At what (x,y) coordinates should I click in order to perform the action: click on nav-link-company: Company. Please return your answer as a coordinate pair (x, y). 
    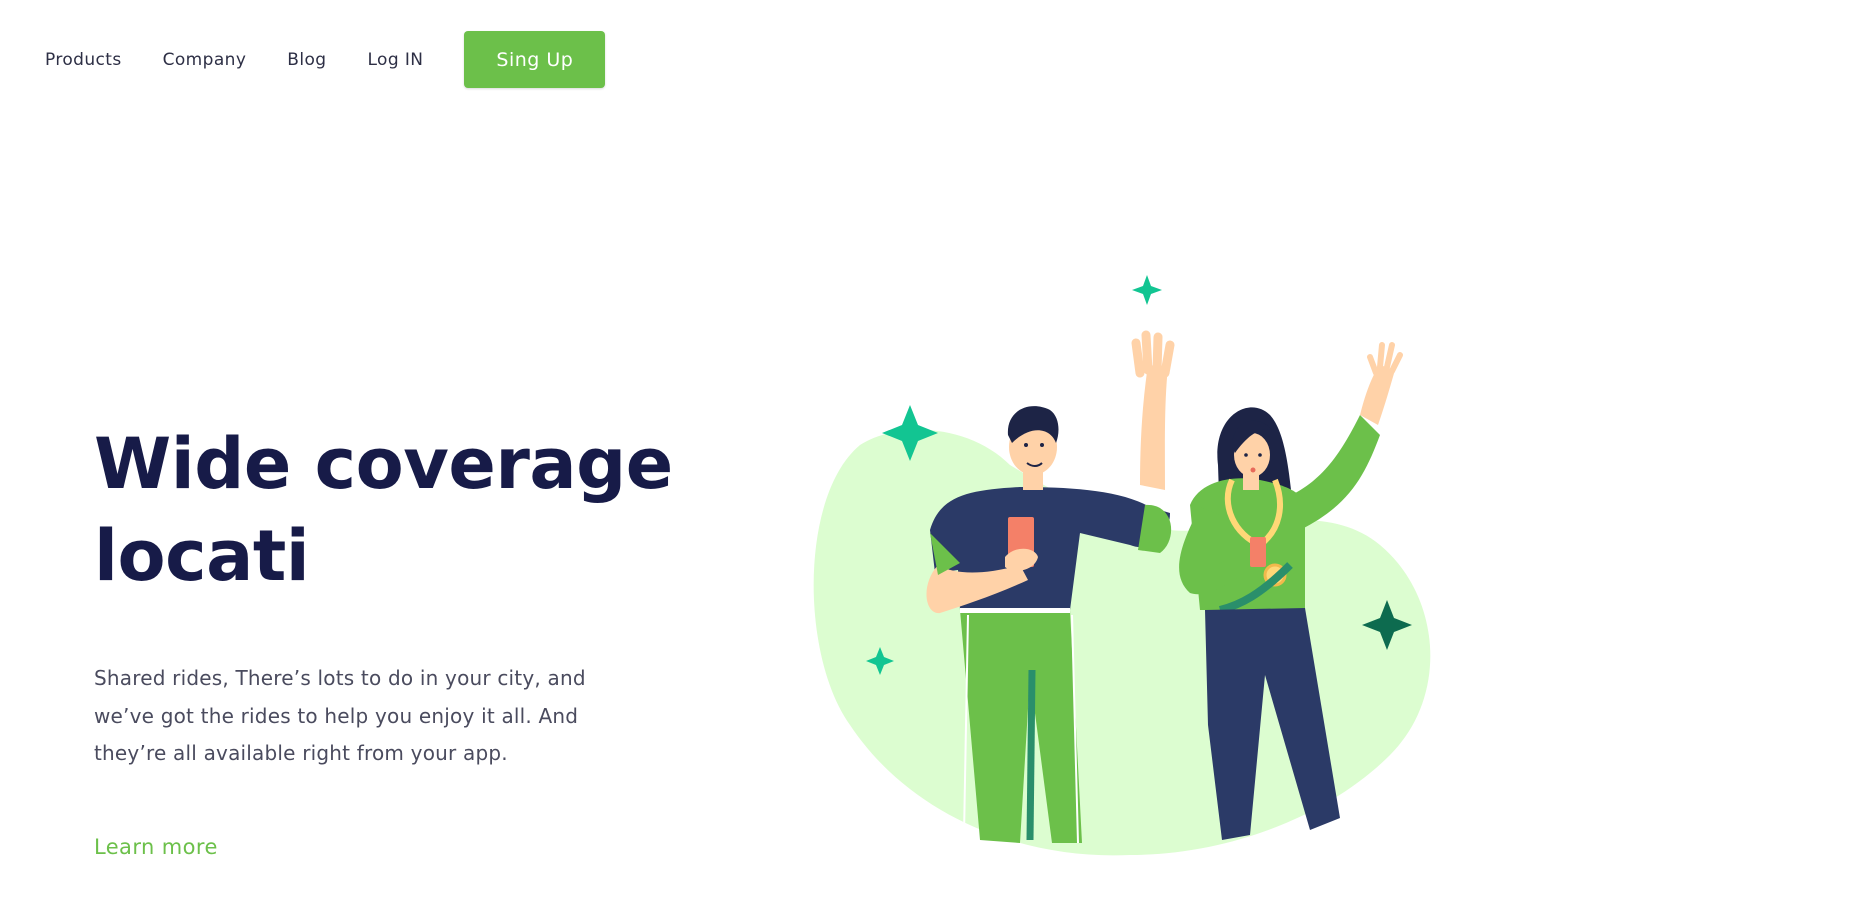
    Looking at the image, I should click on (205, 60).